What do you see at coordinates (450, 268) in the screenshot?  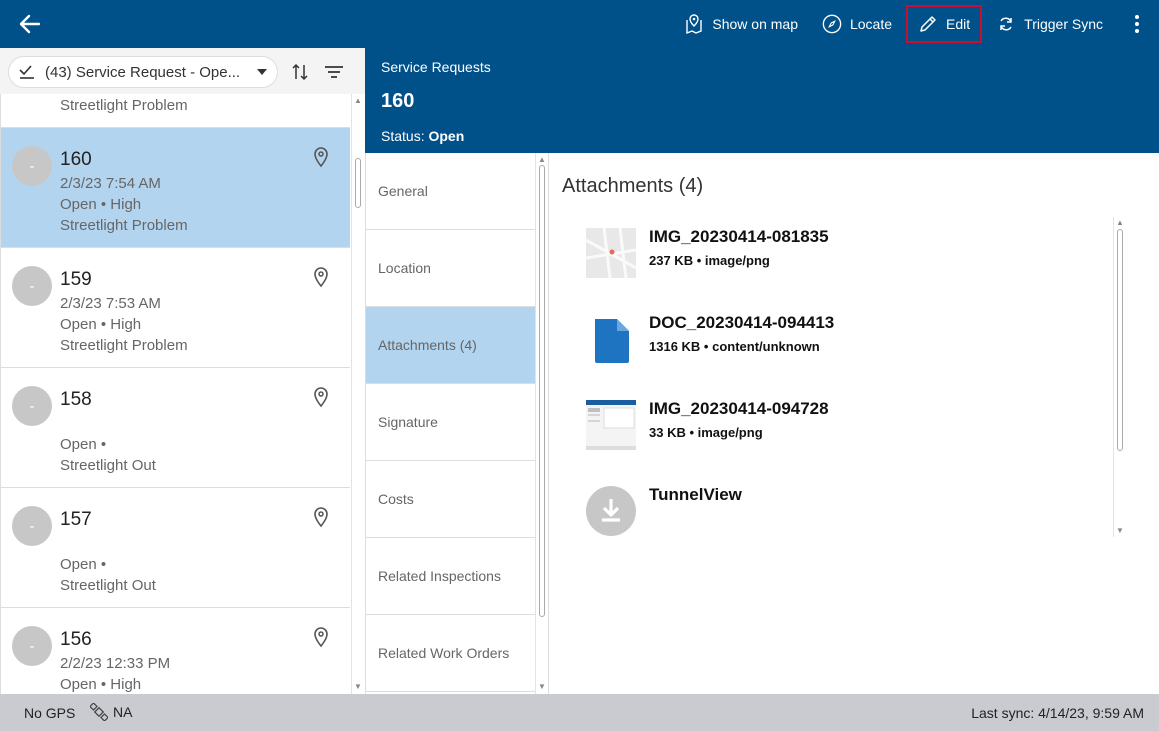 I see `section-location: Location` at bounding box center [450, 268].